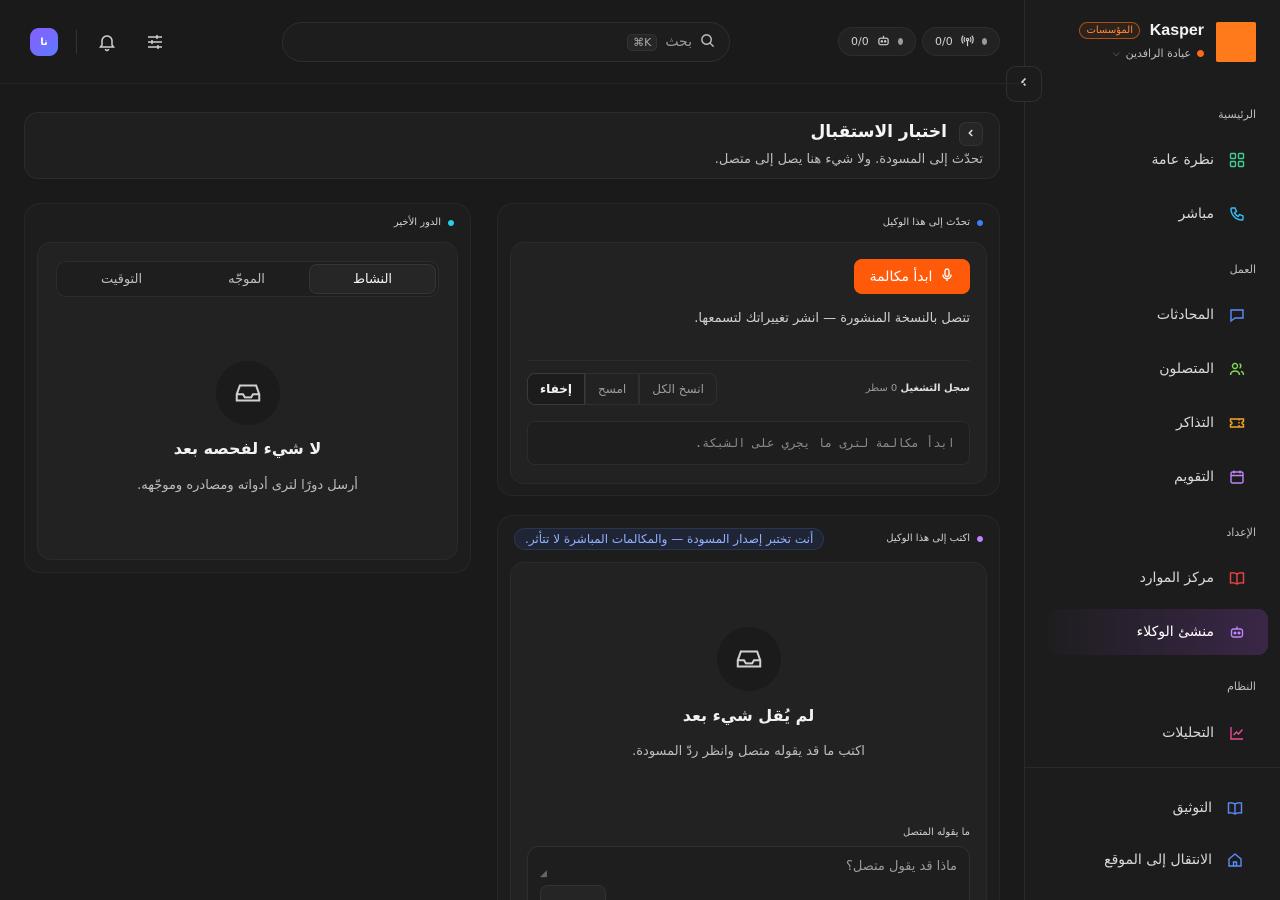 Image resolution: width=1280 pixels, height=900 pixels. I want to click on panel-label: الدور الأخير, so click(424, 222).